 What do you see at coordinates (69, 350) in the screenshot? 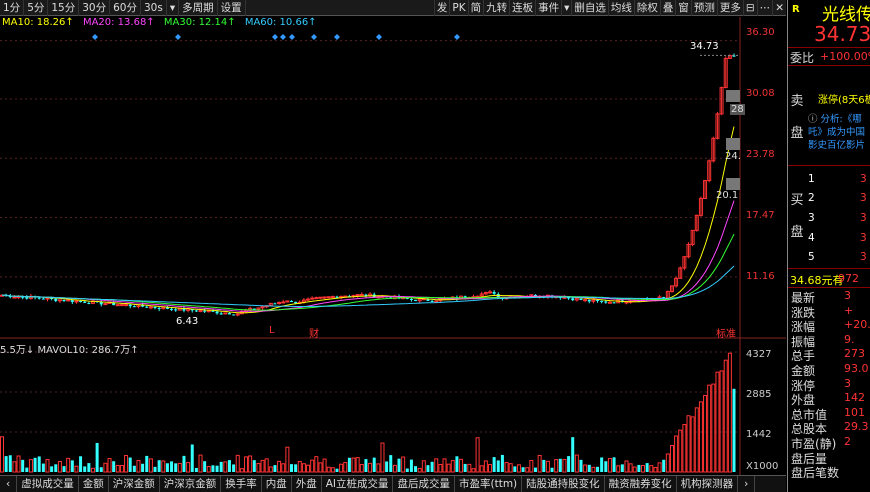
I see `volume-legend: 5.5万↓ MAVOL10: 286.7万↑` at bounding box center [69, 350].